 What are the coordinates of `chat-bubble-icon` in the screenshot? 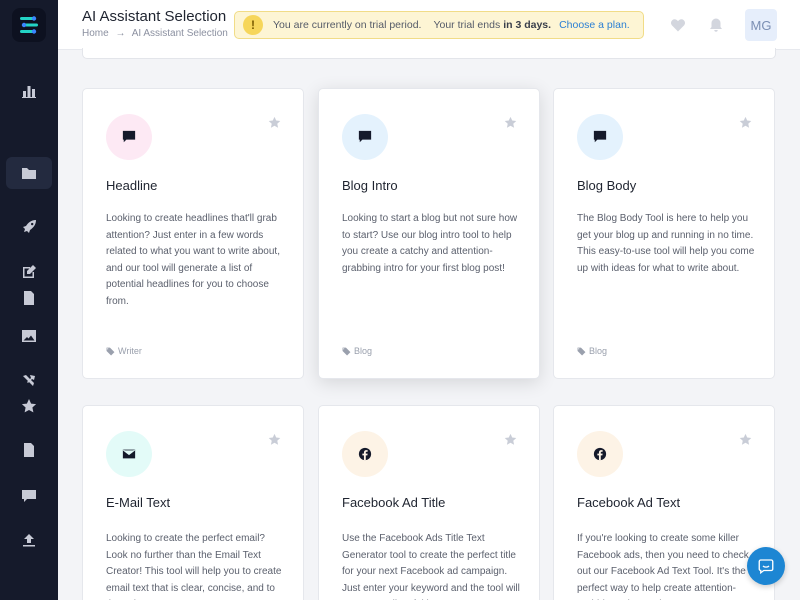 It's located at (766, 567).